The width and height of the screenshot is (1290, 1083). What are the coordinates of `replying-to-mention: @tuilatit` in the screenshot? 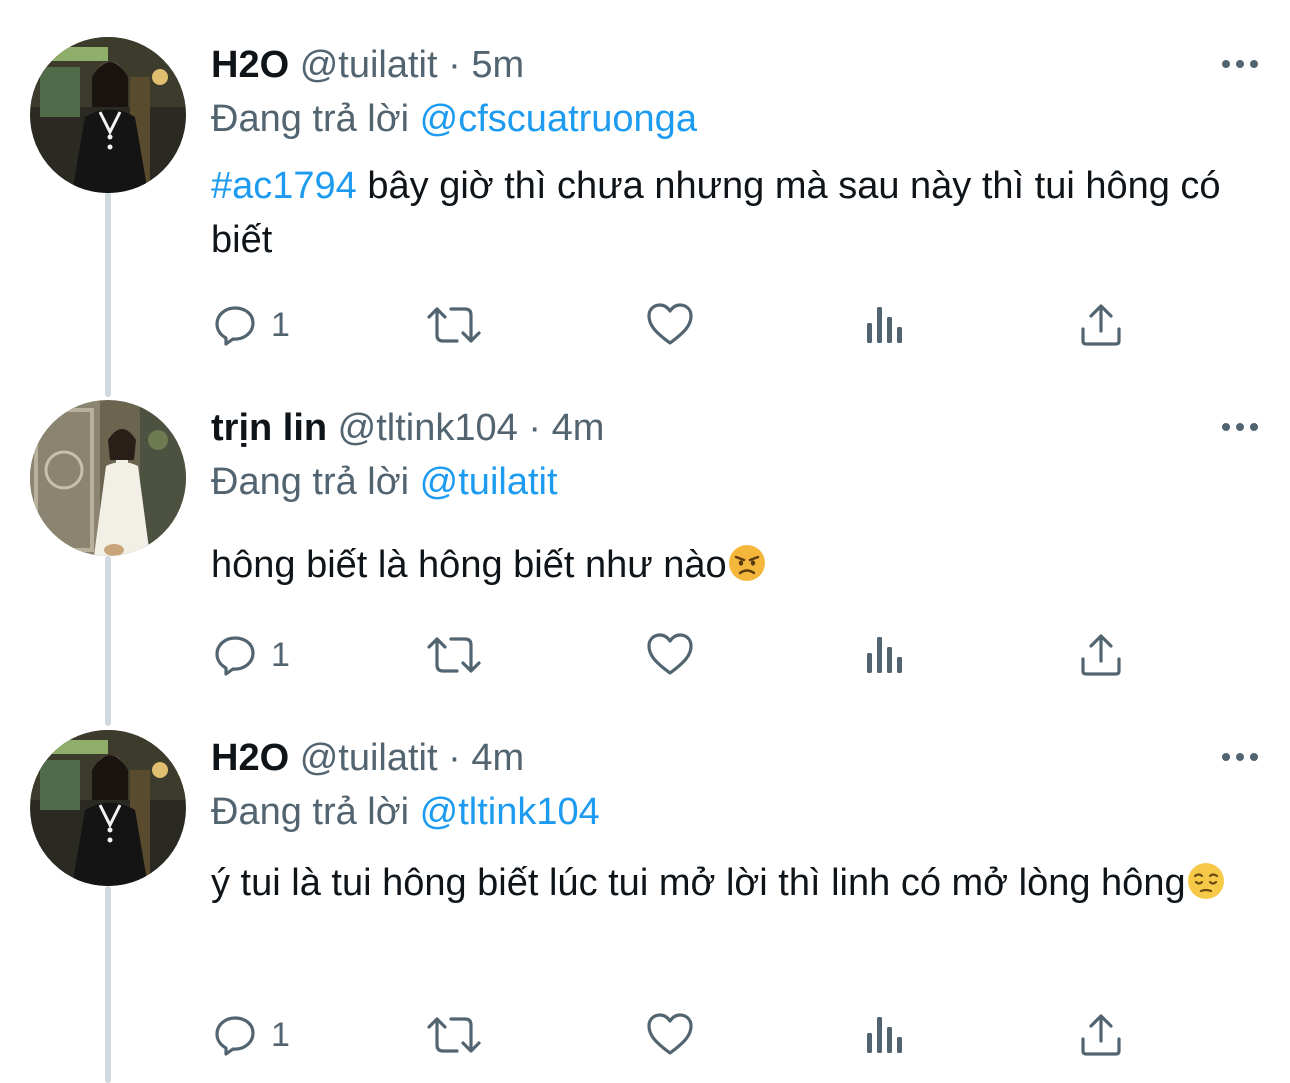 It's located at (489, 482).